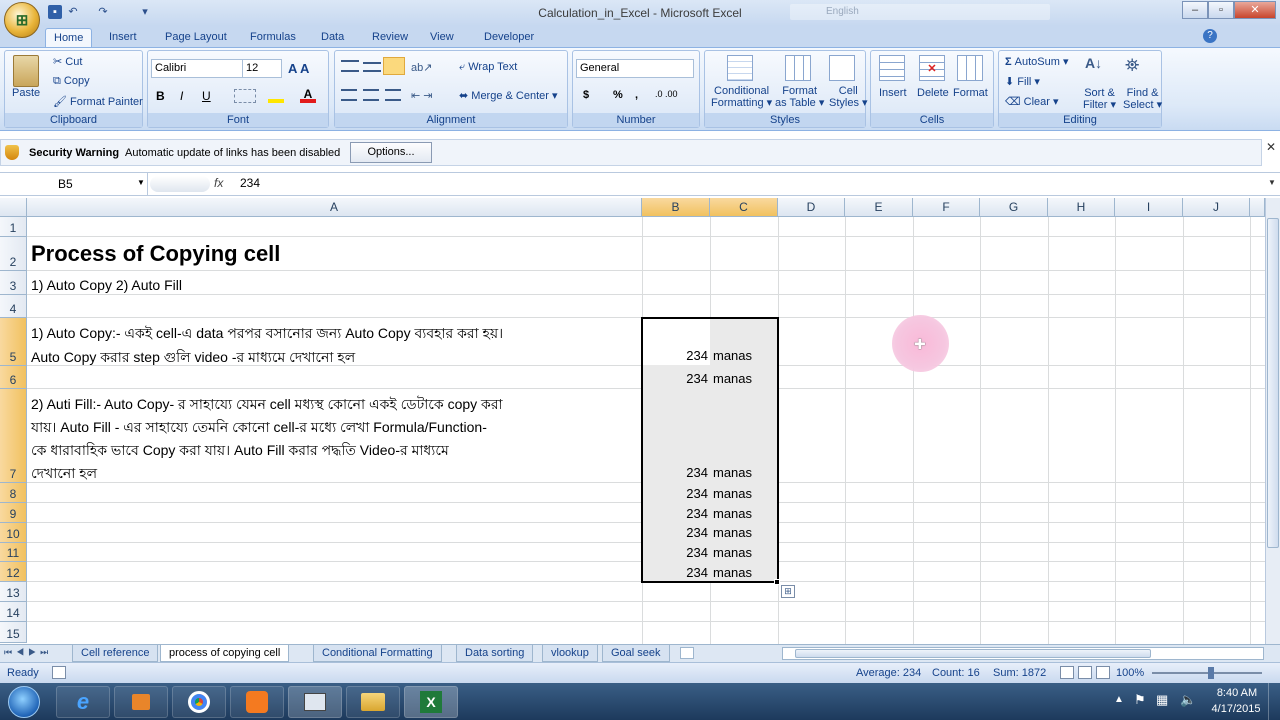  I want to click on paste-icon, so click(26, 71).